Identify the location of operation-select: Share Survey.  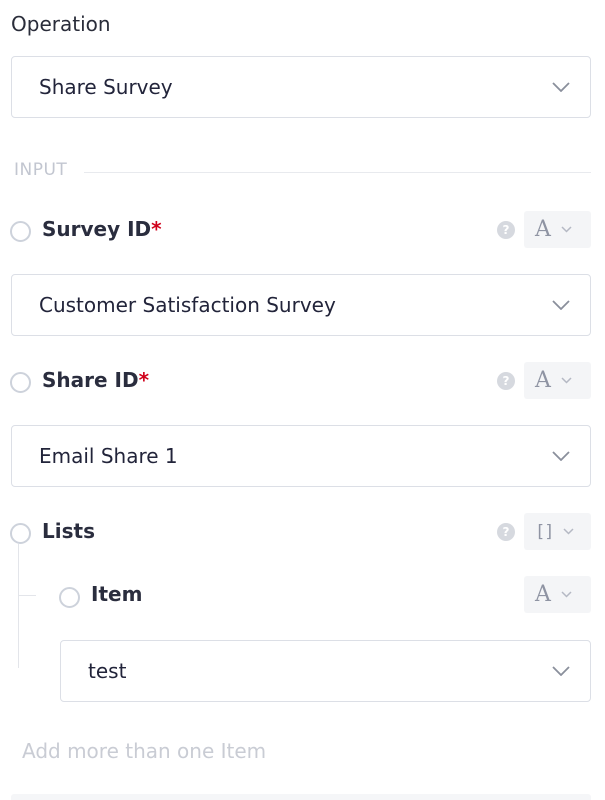
(301, 87).